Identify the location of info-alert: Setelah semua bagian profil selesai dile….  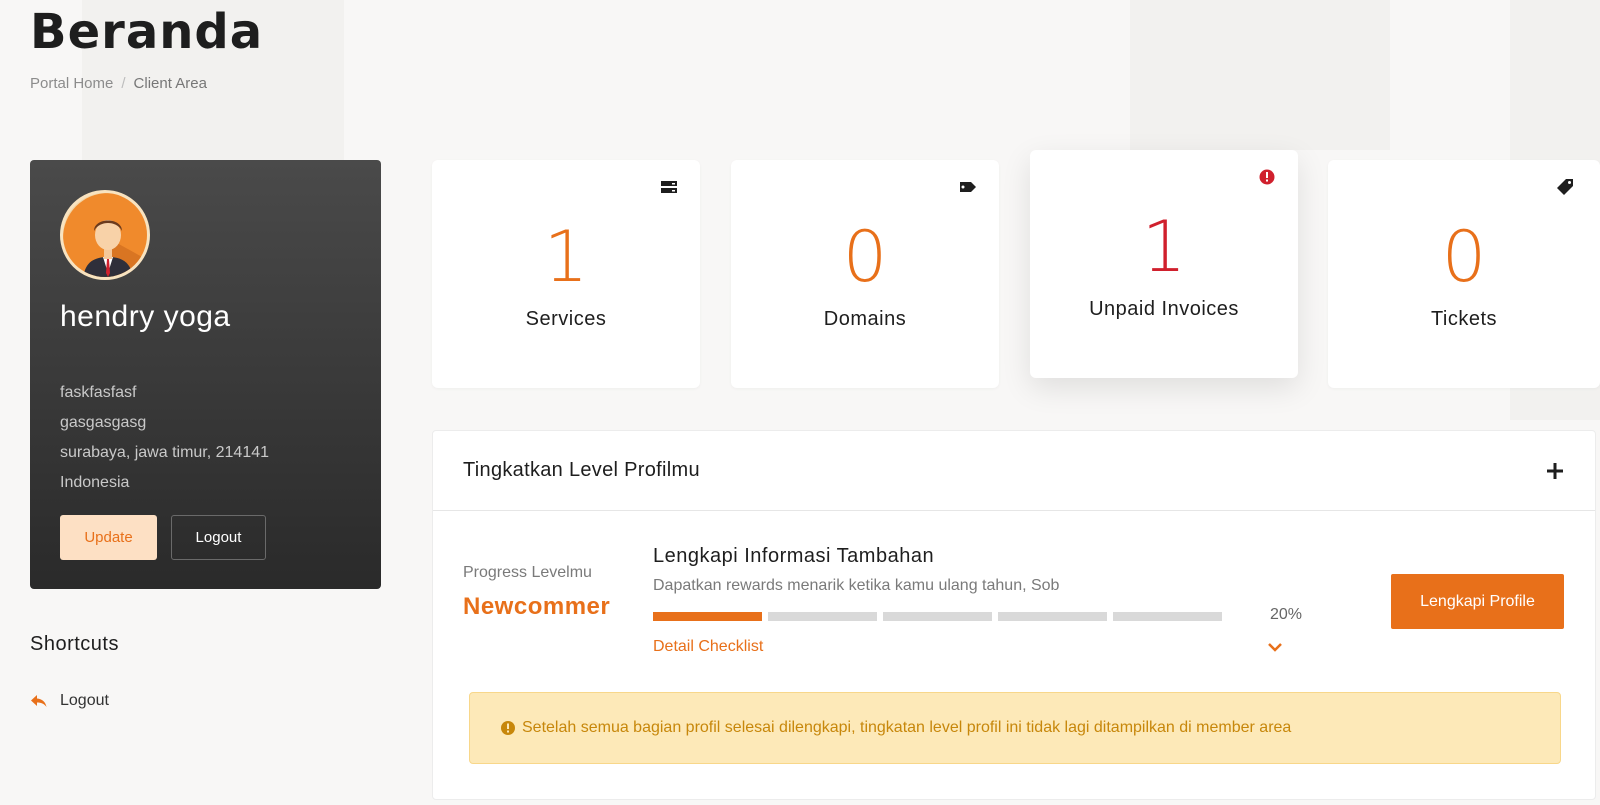
(1015, 728).